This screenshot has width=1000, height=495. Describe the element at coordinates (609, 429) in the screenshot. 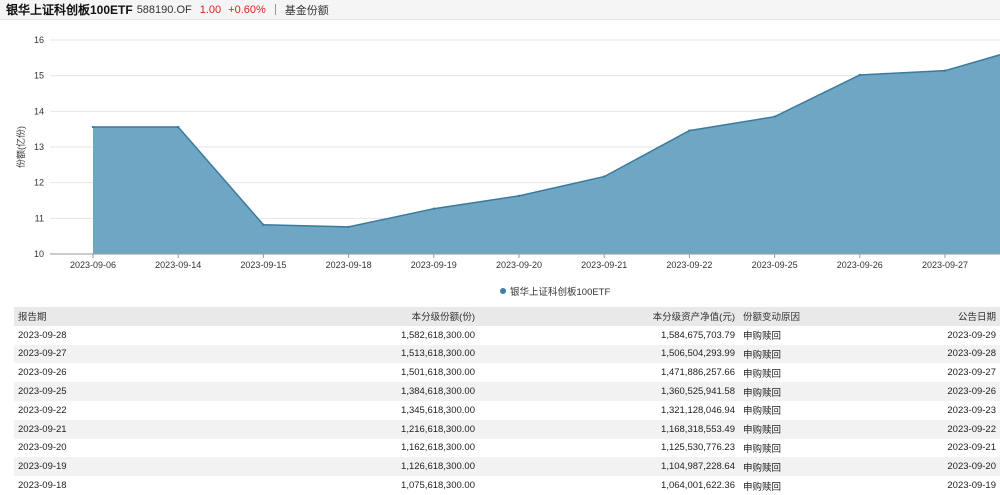

I see `cell-net-assets: 1,168,318,553.49` at that location.